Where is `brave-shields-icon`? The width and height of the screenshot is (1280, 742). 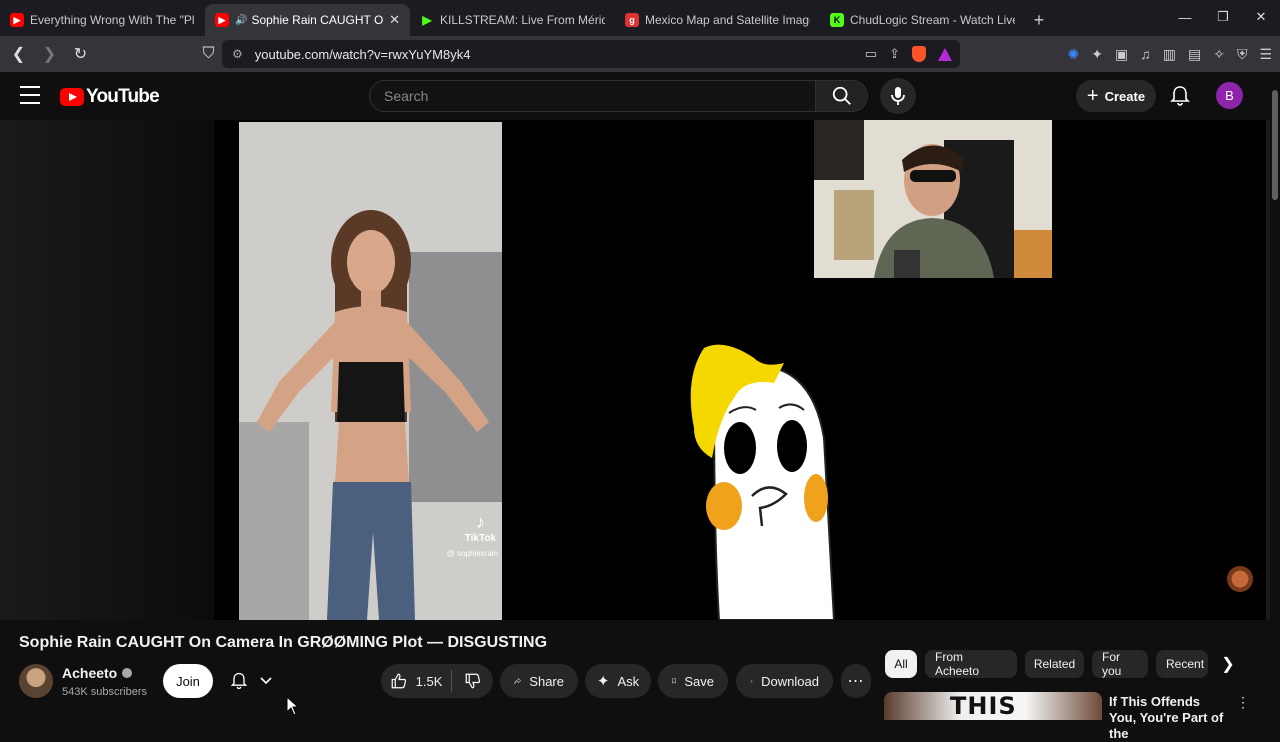 brave-shields-icon is located at coordinates (919, 54).